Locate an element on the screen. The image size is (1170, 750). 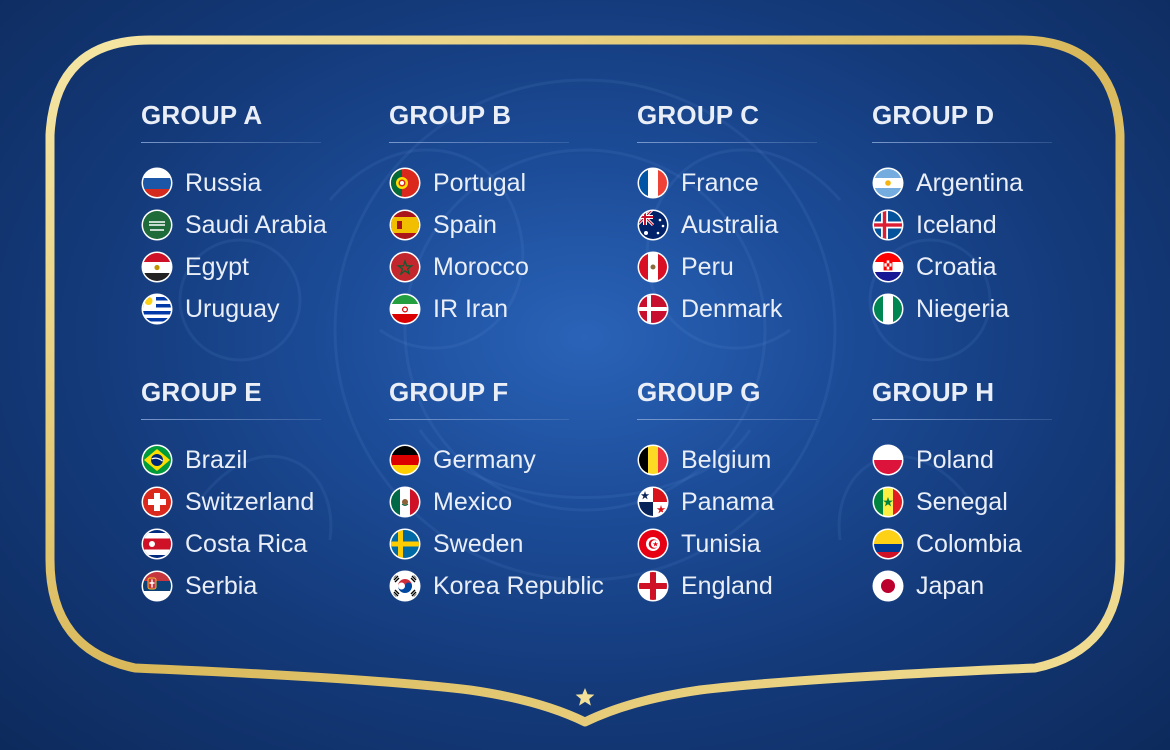
colombia-flag-icon is located at coordinates (888, 544).